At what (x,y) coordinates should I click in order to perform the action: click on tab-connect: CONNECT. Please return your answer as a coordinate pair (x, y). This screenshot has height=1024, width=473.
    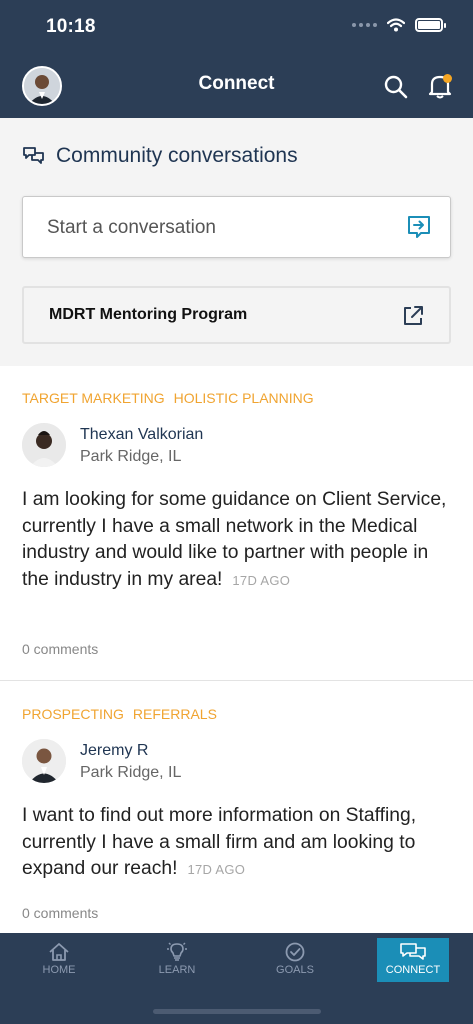
    Looking at the image, I should click on (413, 960).